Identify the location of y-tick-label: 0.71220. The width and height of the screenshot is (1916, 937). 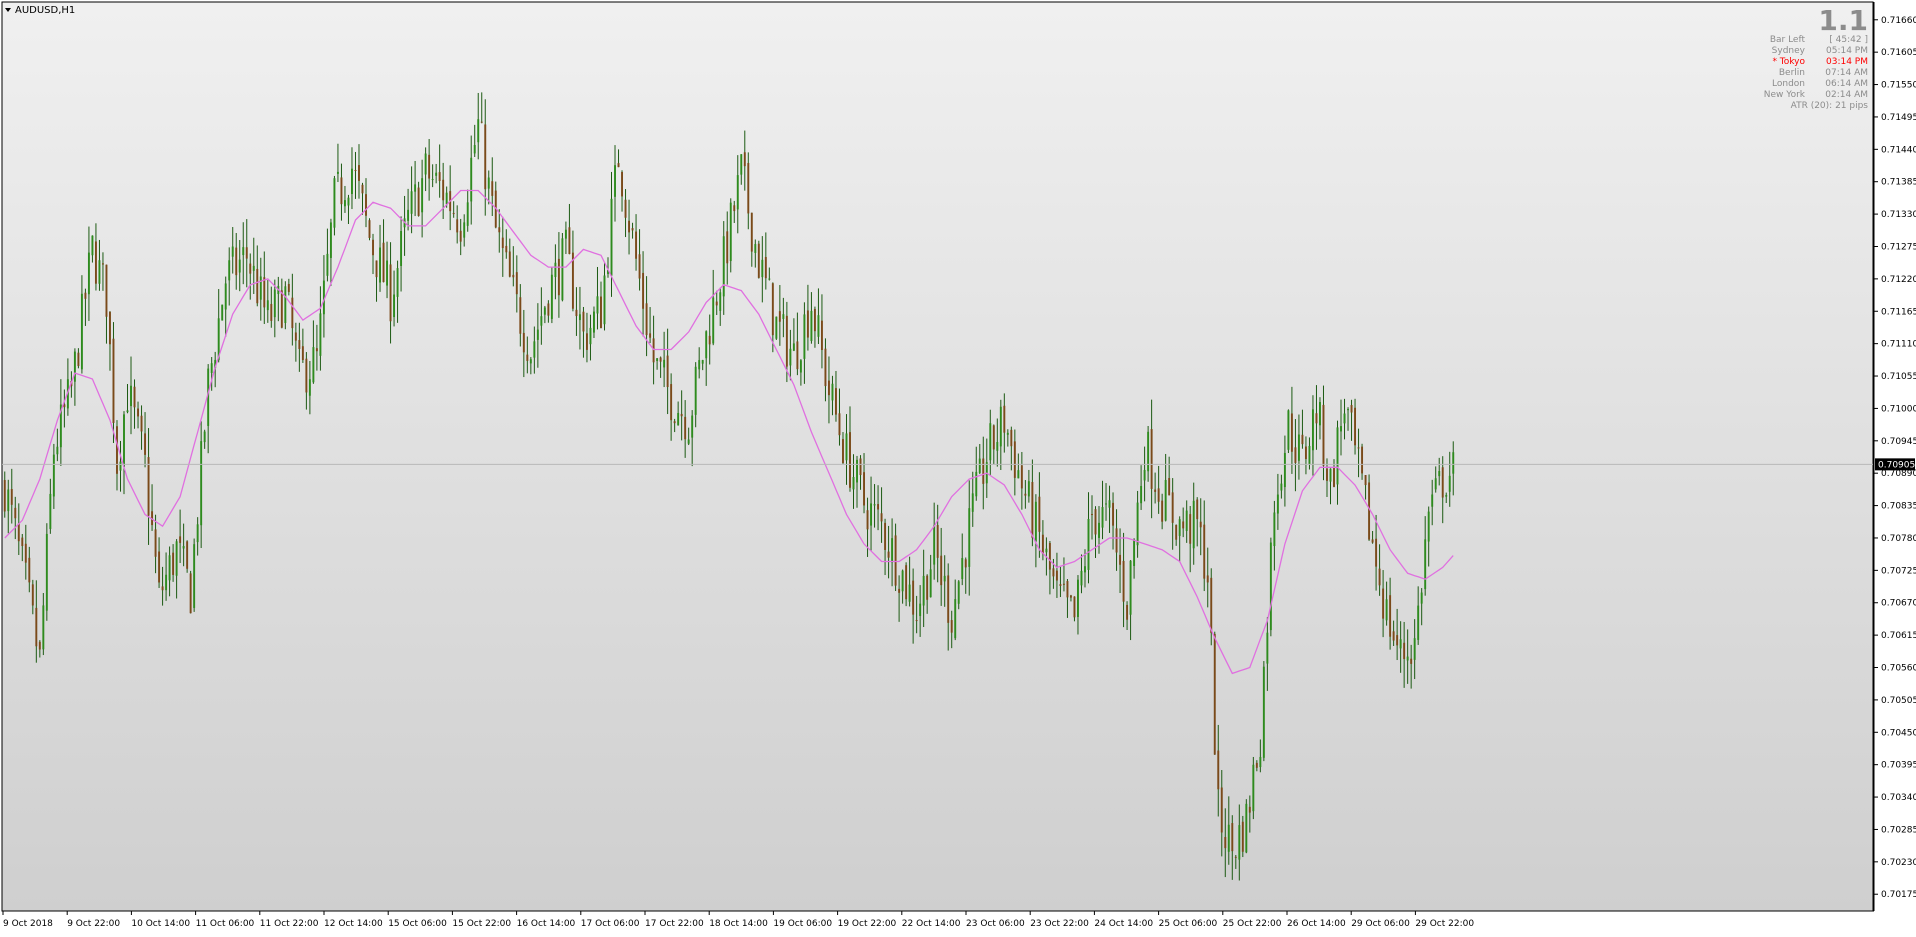
(1898, 280).